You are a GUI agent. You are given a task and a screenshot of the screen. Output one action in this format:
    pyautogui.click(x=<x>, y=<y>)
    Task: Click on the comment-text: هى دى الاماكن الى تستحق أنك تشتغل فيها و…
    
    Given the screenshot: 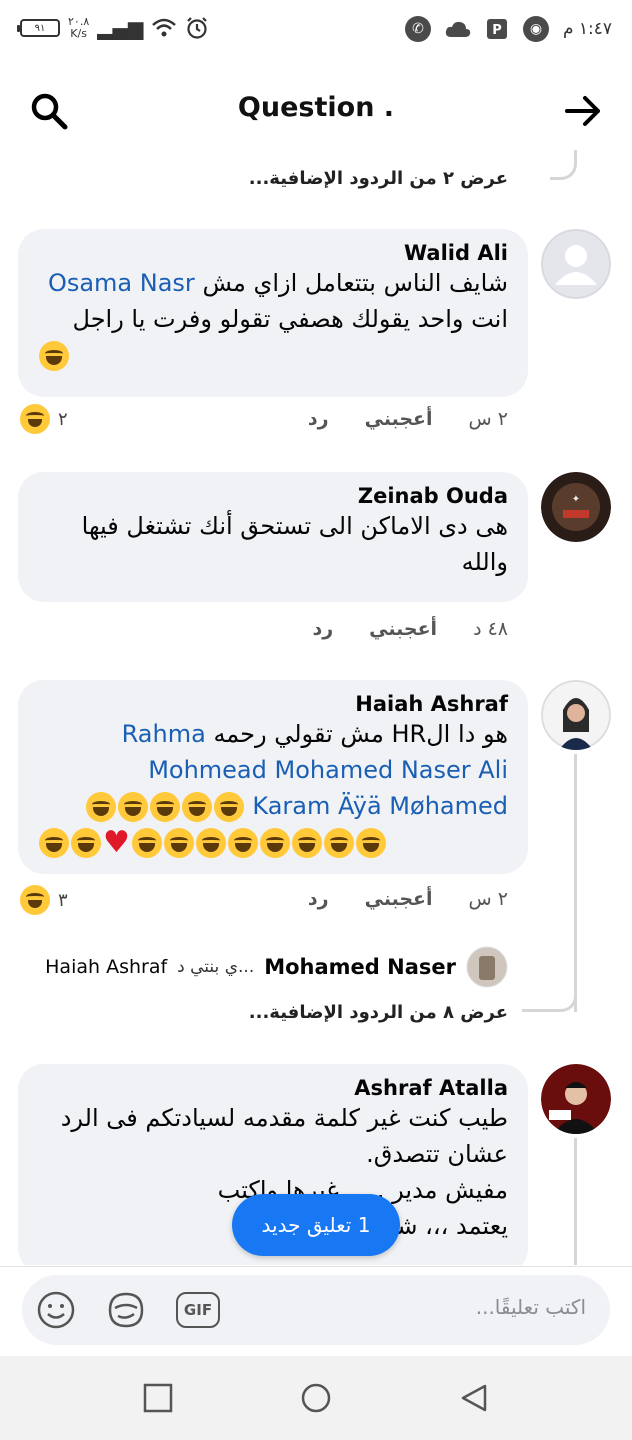 What is the action you would take?
    pyautogui.click(x=294, y=544)
    